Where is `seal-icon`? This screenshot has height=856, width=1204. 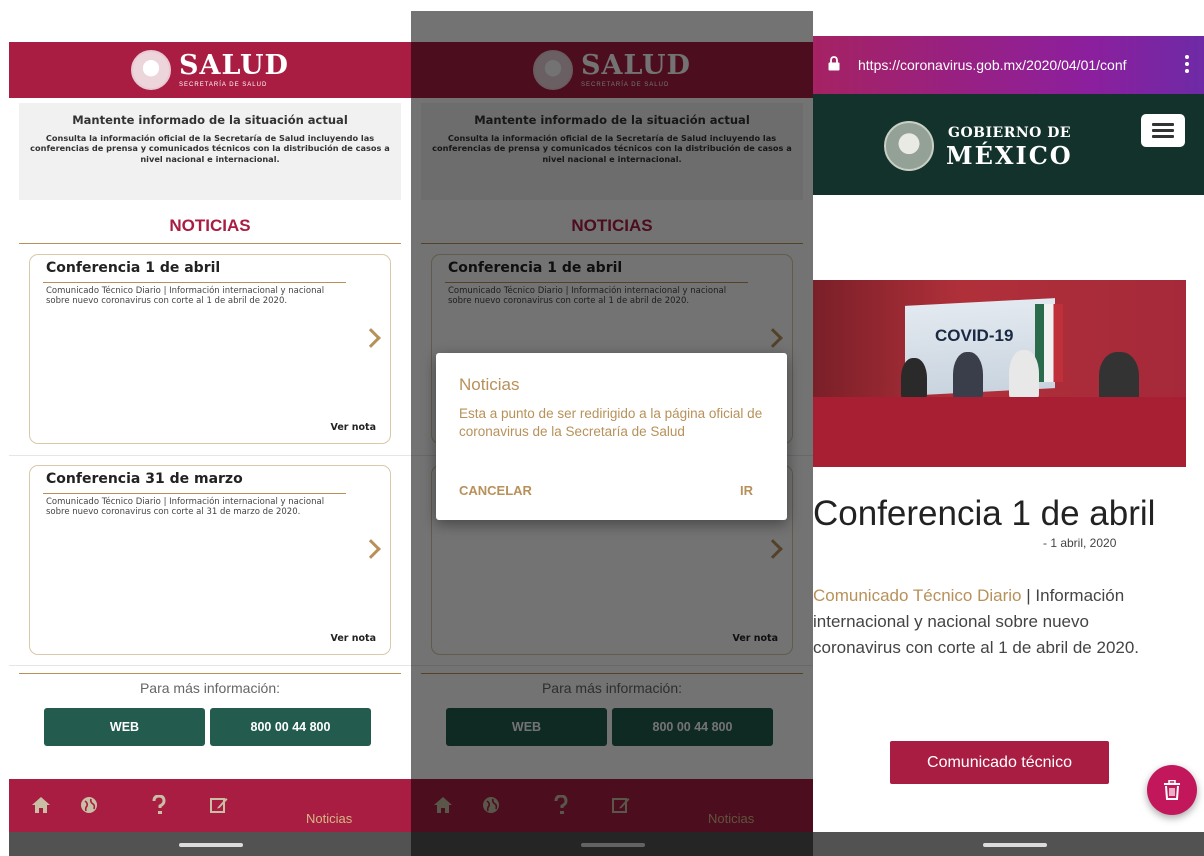
seal-icon is located at coordinates (151, 70).